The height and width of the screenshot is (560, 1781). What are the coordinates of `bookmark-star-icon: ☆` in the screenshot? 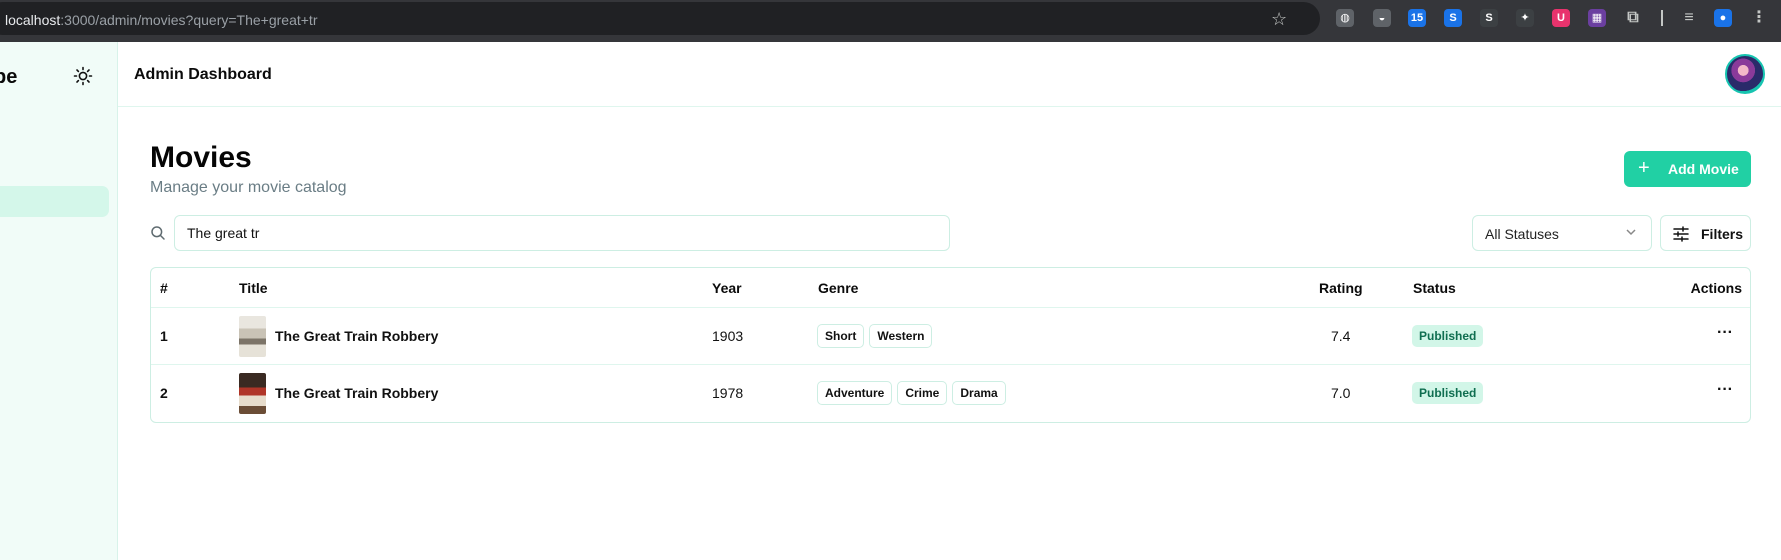 It's located at (1279, 19).